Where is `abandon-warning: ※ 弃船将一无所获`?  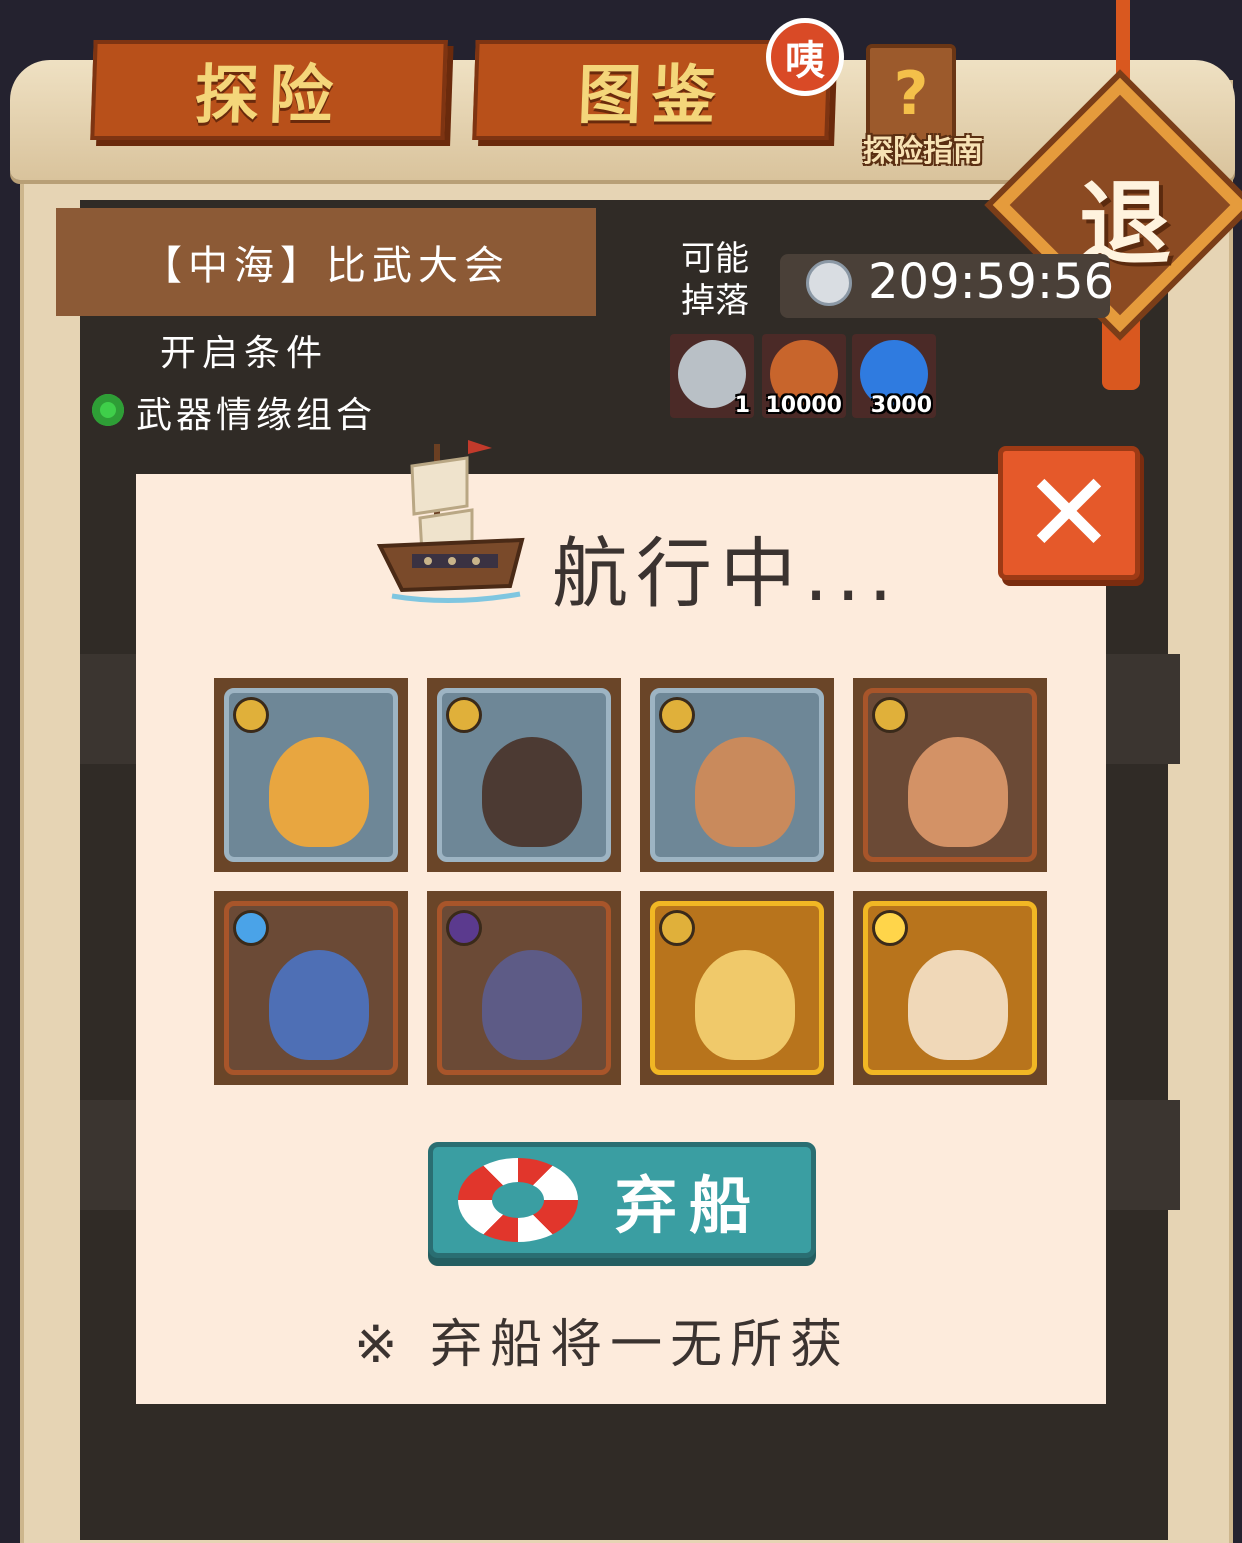 abandon-warning: ※ 弃船将一无所获 is located at coordinates (602, 1345).